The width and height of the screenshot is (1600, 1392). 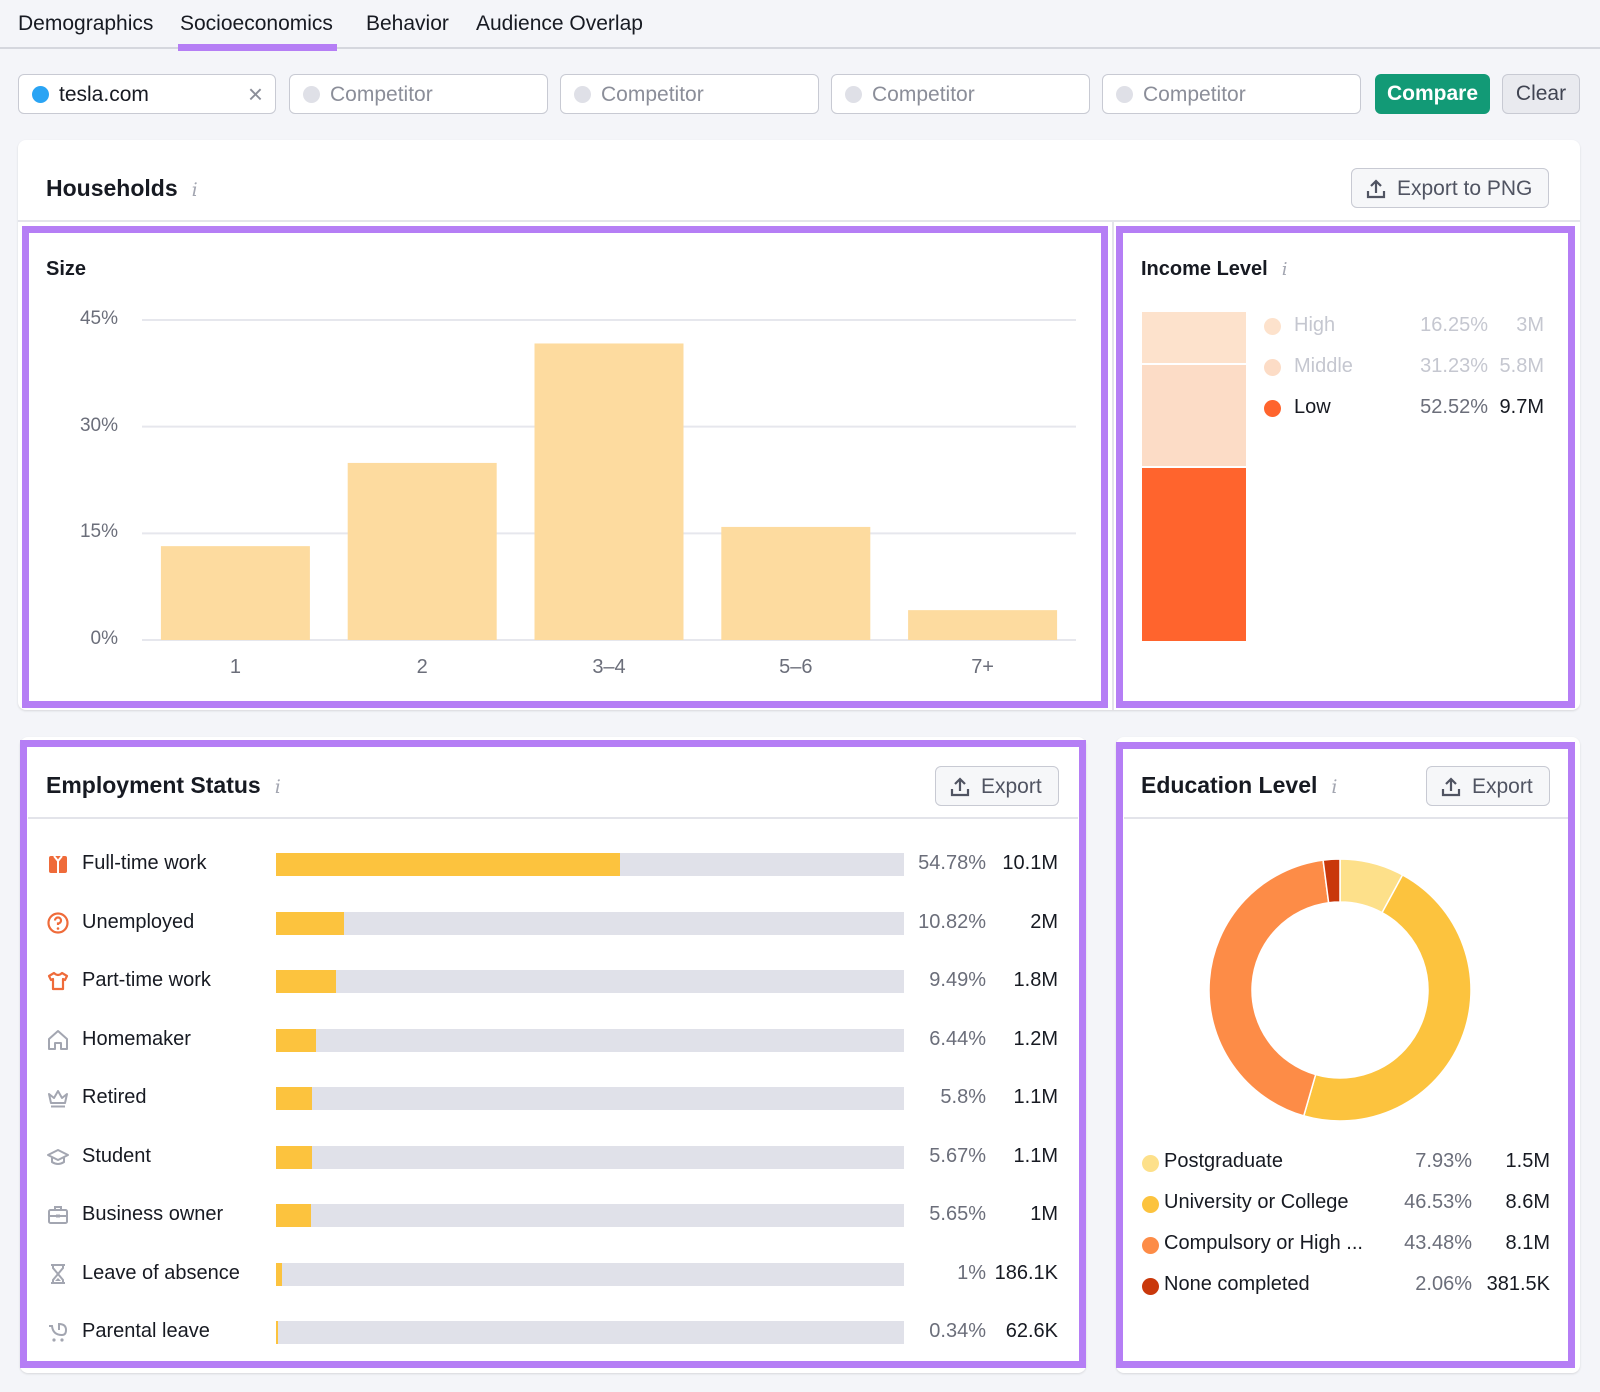 I want to click on income-percent: 31.23%, so click(x=1454, y=366).